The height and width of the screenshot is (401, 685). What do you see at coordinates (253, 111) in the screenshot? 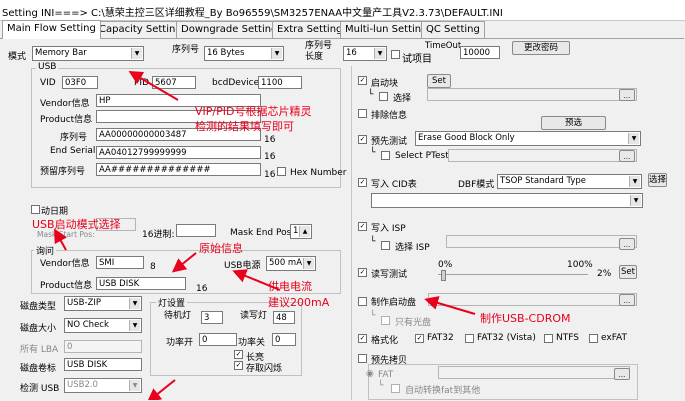
I see `annotation-vid-pid: VIP/PID号根据芯片精灵` at bounding box center [253, 111].